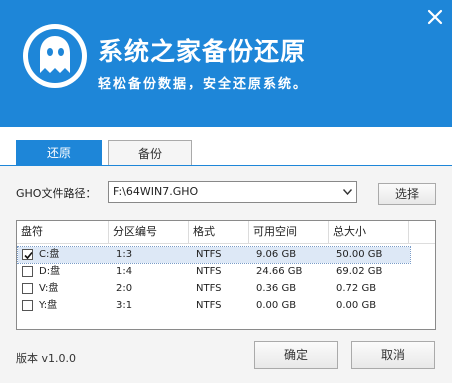 Image resolution: width=452 pixels, height=383 pixels. I want to click on cell-drive: Y:盘, so click(48, 305).